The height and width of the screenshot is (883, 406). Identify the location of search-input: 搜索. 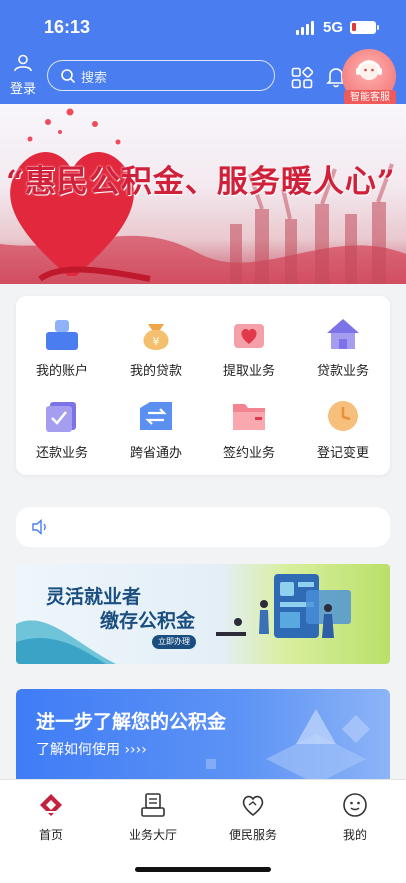
(161, 75).